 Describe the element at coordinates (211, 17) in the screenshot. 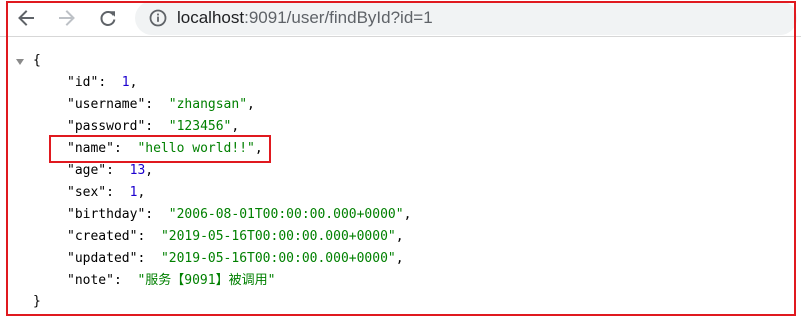

I see `url-host: localhost` at that location.